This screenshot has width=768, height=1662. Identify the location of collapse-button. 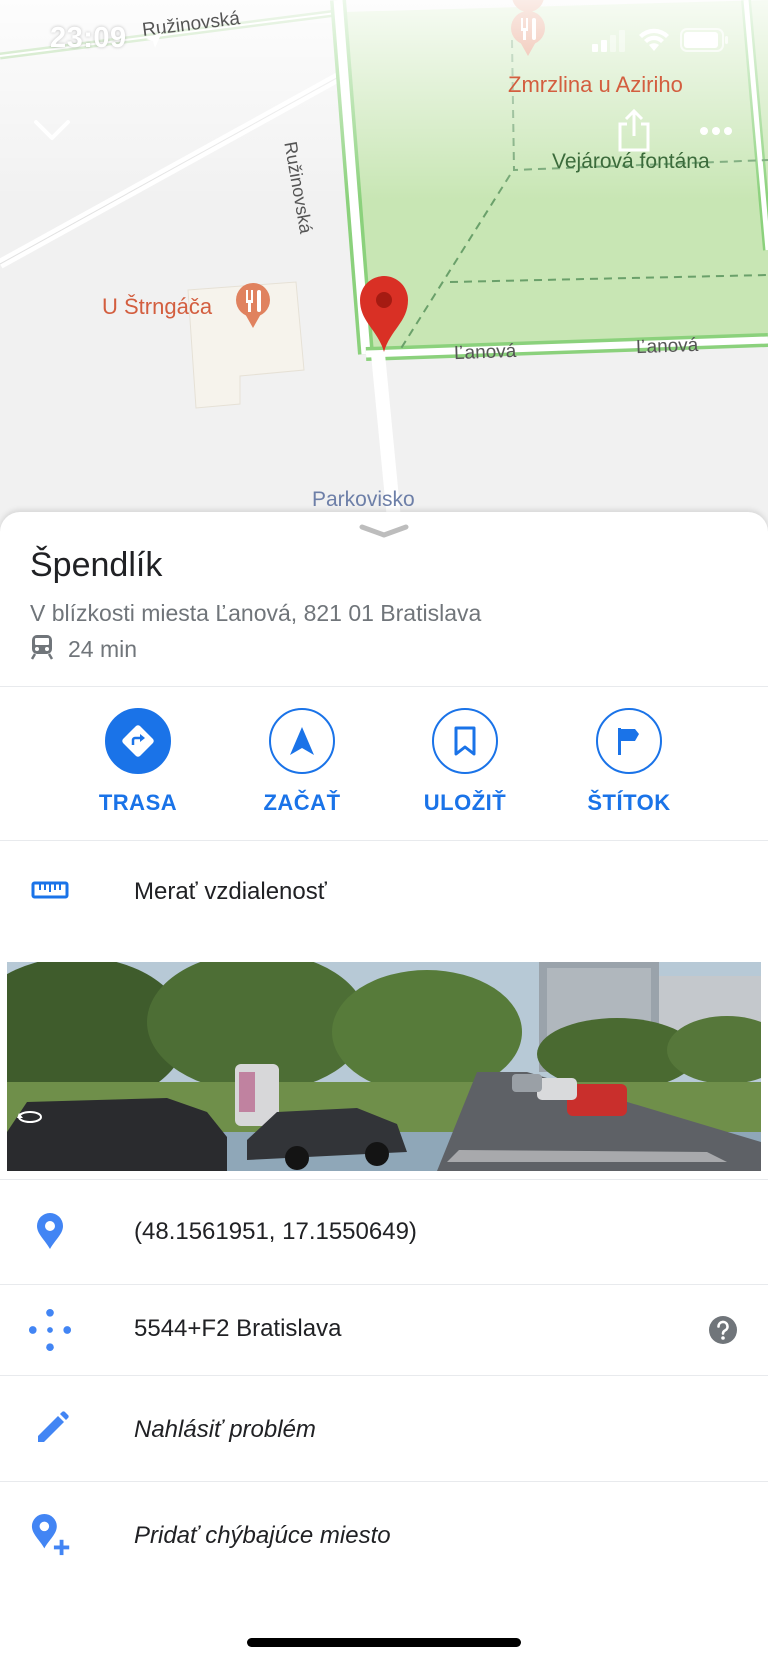
(52, 132).